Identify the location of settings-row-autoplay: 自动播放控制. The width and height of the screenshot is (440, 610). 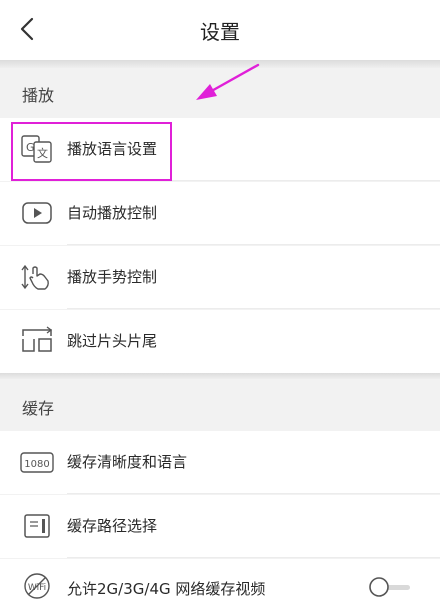
(220, 213).